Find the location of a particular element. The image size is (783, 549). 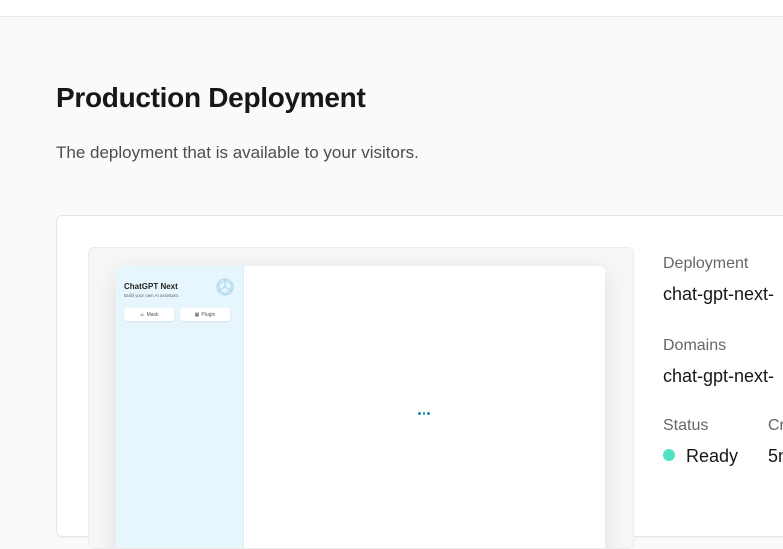

mask-icon: ☺ is located at coordinates (142, 314).